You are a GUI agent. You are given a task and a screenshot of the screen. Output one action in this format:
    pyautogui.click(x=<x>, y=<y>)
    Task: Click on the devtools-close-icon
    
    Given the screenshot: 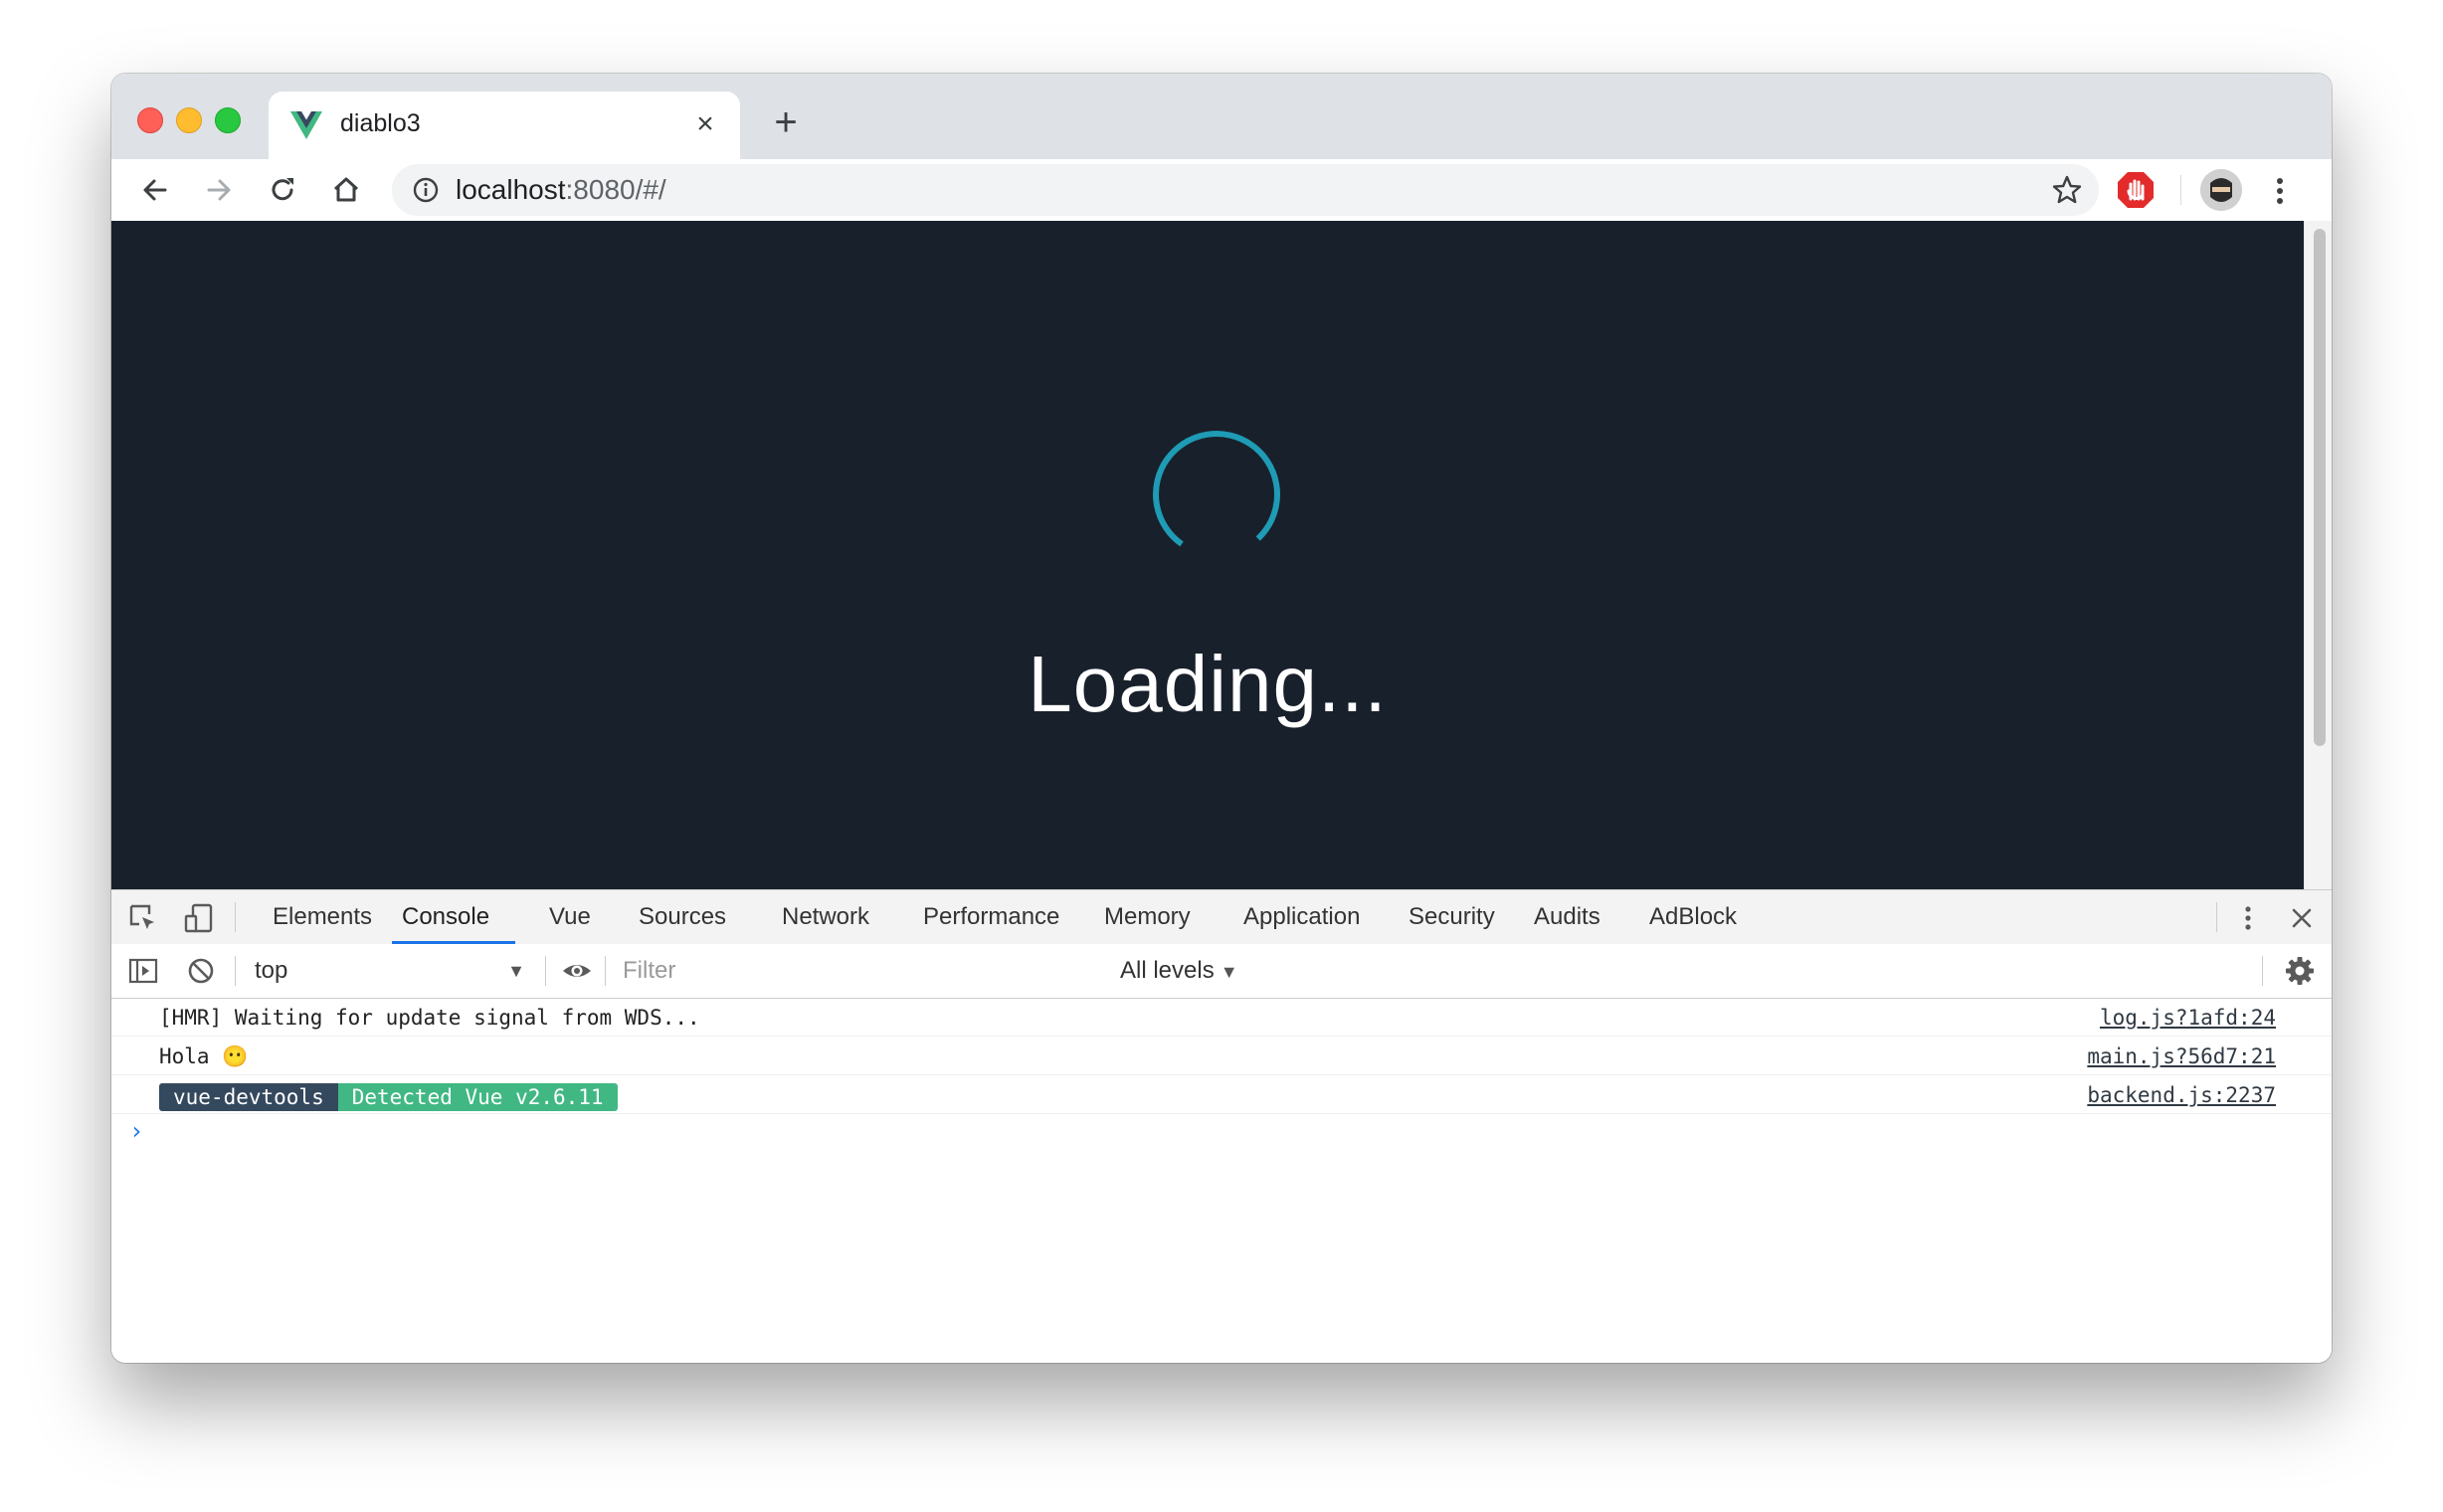 What is the action you would take?
    pyautogui.click(x=2302, y=918)
    